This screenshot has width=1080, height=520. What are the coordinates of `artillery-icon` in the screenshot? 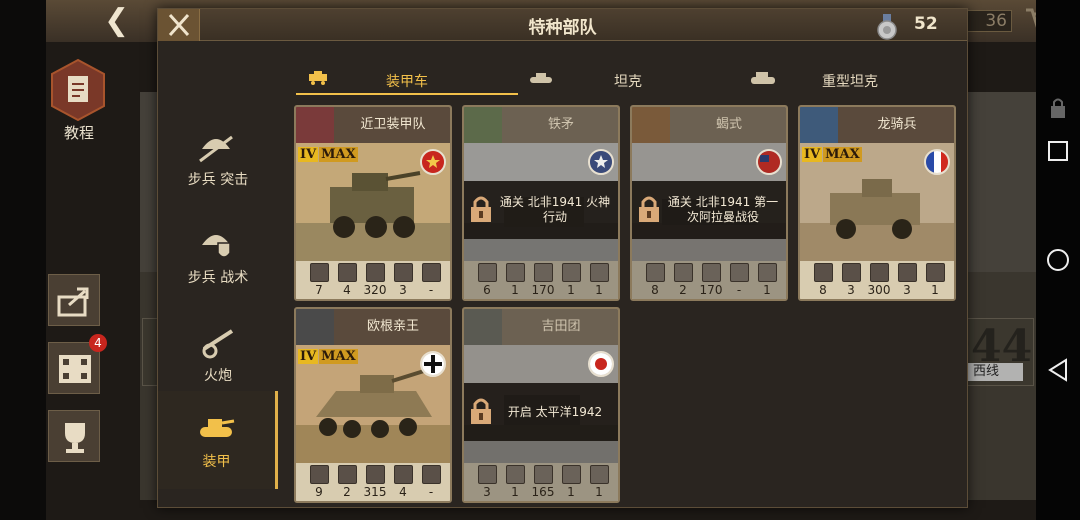 It's located at (218, 344).